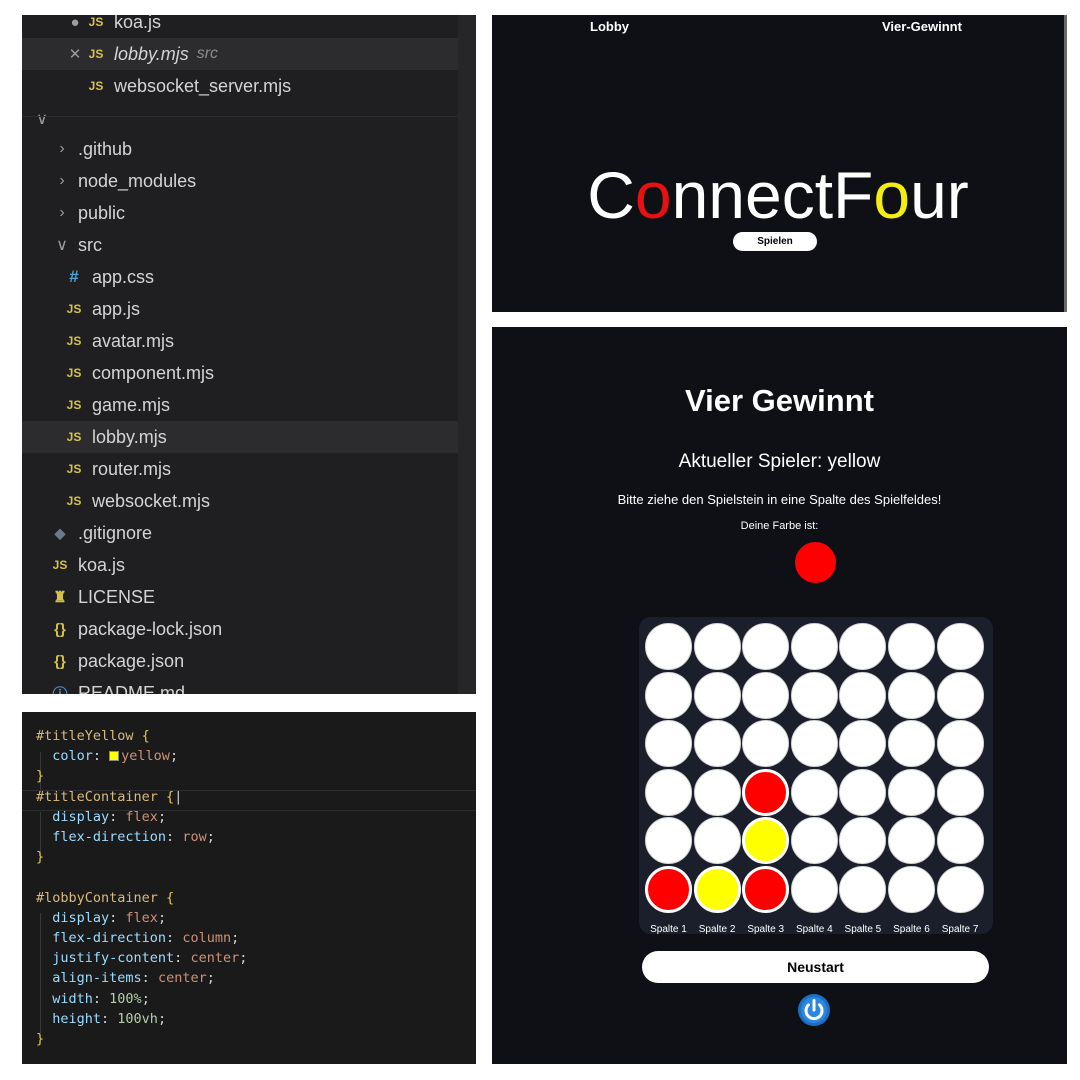 This screenshot has width=1080, height=1080. I want to click on code-token: :, so click(117, 816).